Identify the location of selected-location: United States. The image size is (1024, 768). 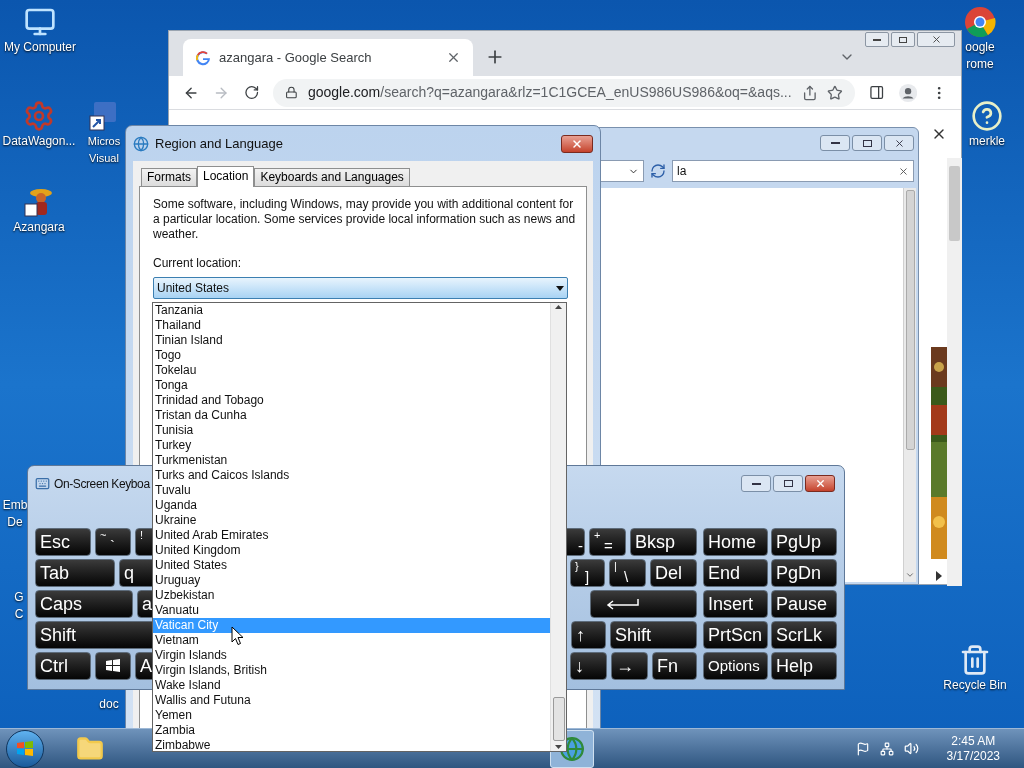
(194, 288).